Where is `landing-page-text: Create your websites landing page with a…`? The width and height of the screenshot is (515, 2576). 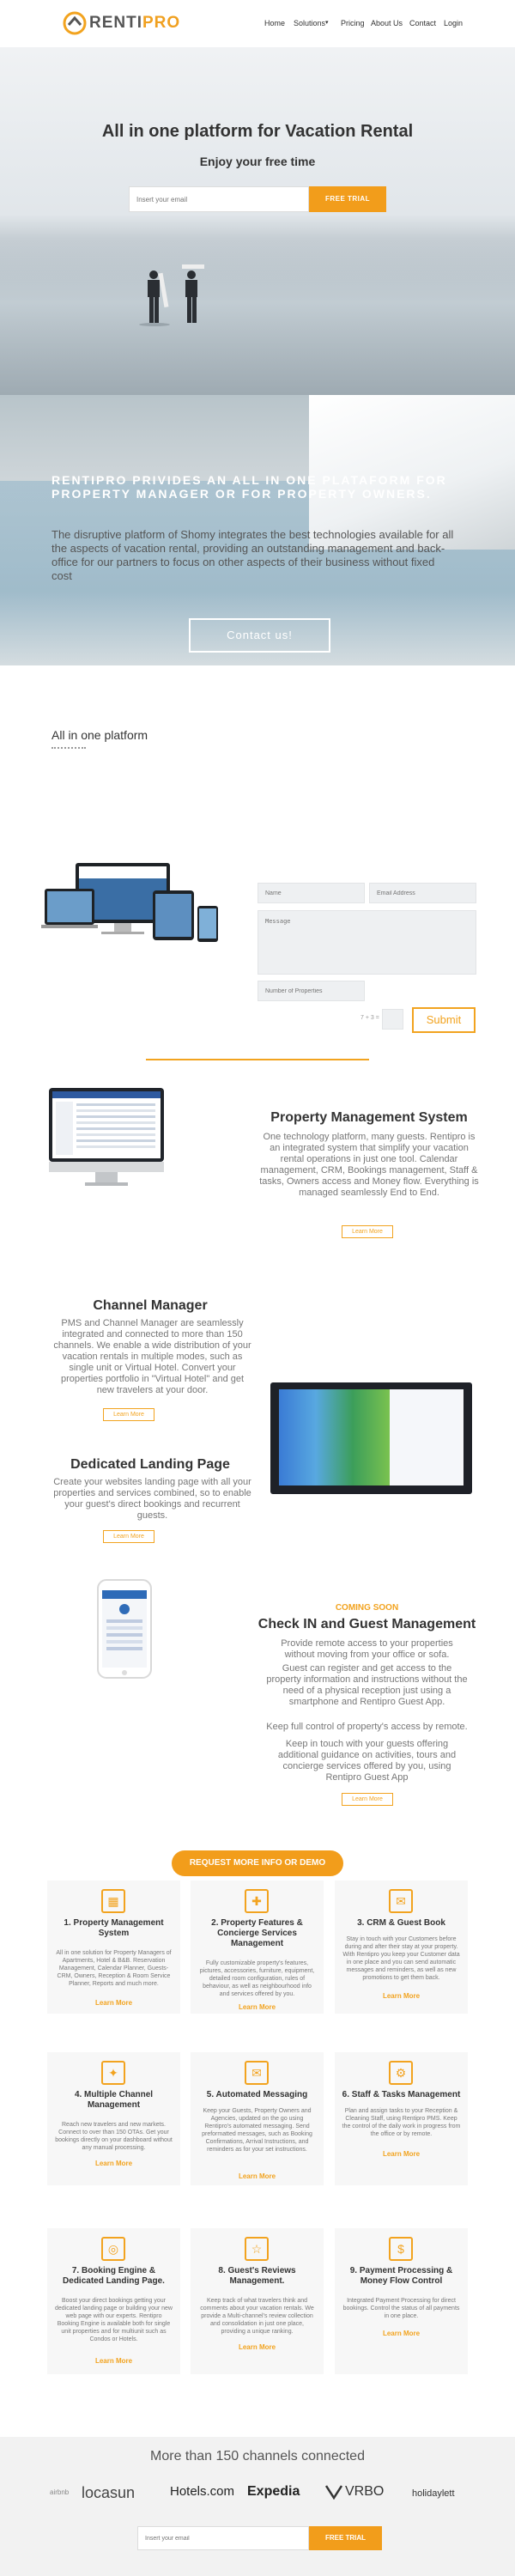
landing-page-text: Create your websites landing page with a… is located at coordinates (152, 1499).